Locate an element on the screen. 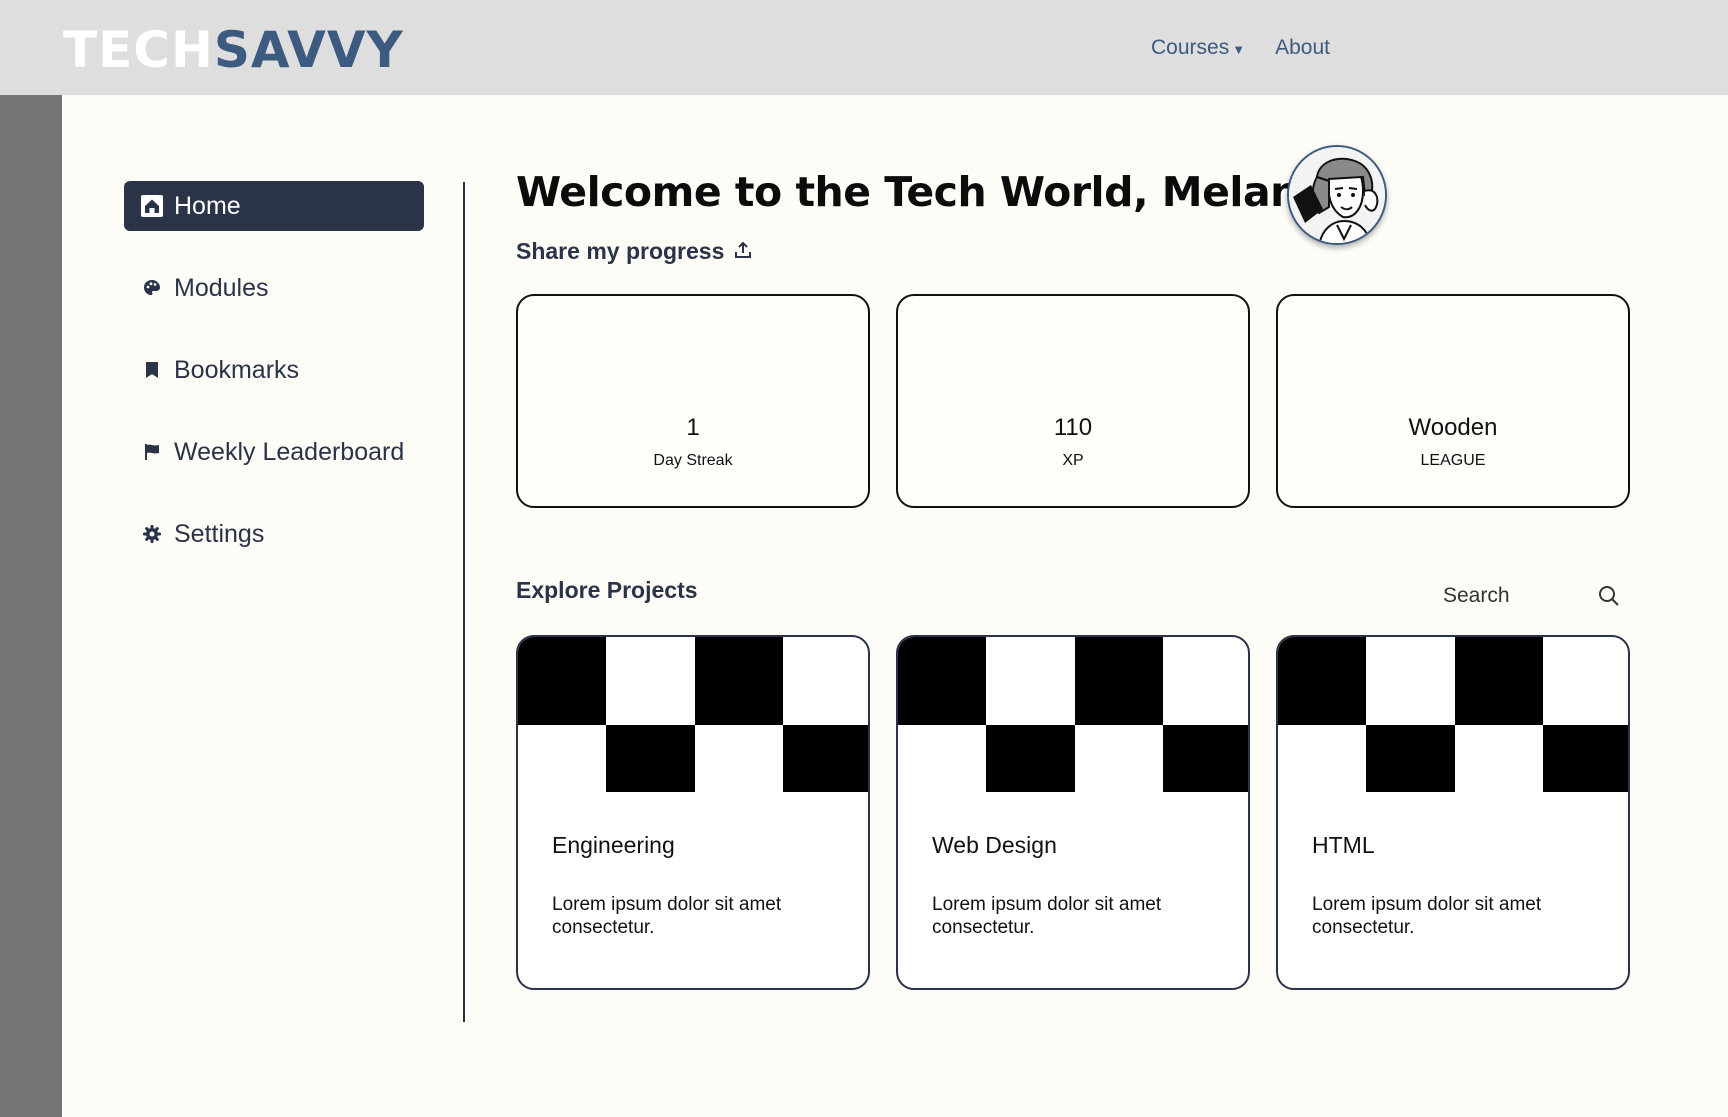 The image size is (1728, 1117). project-search is located at coordinates (1527, 596).